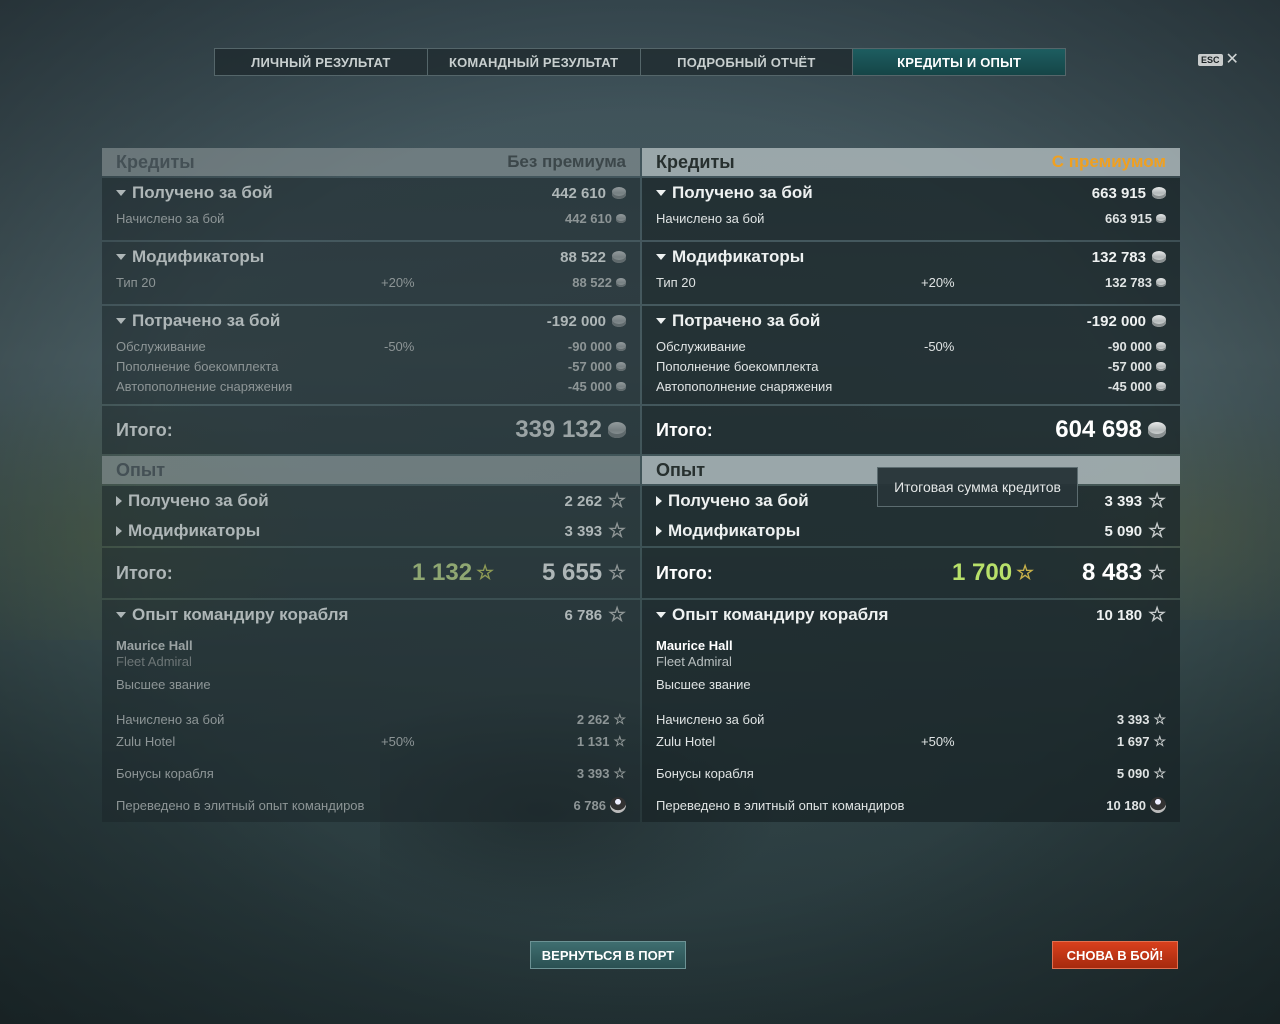 The image size is (1280, 1024). I want to click on group-label: Потрачено за бой, so click(206, 320).